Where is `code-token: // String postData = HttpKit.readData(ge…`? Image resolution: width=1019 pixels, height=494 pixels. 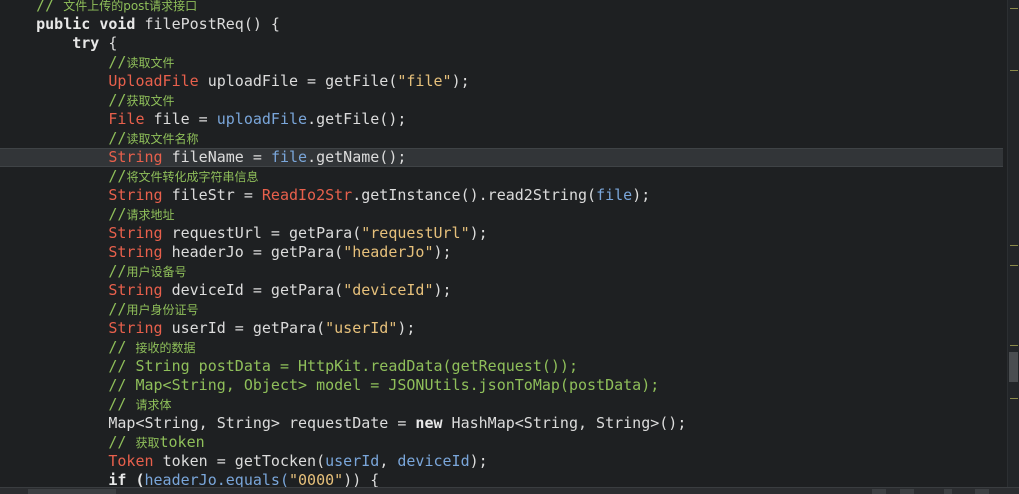 code-token: // String postData = HttpKit.readData(ge… is located at coordinates (343, 366).